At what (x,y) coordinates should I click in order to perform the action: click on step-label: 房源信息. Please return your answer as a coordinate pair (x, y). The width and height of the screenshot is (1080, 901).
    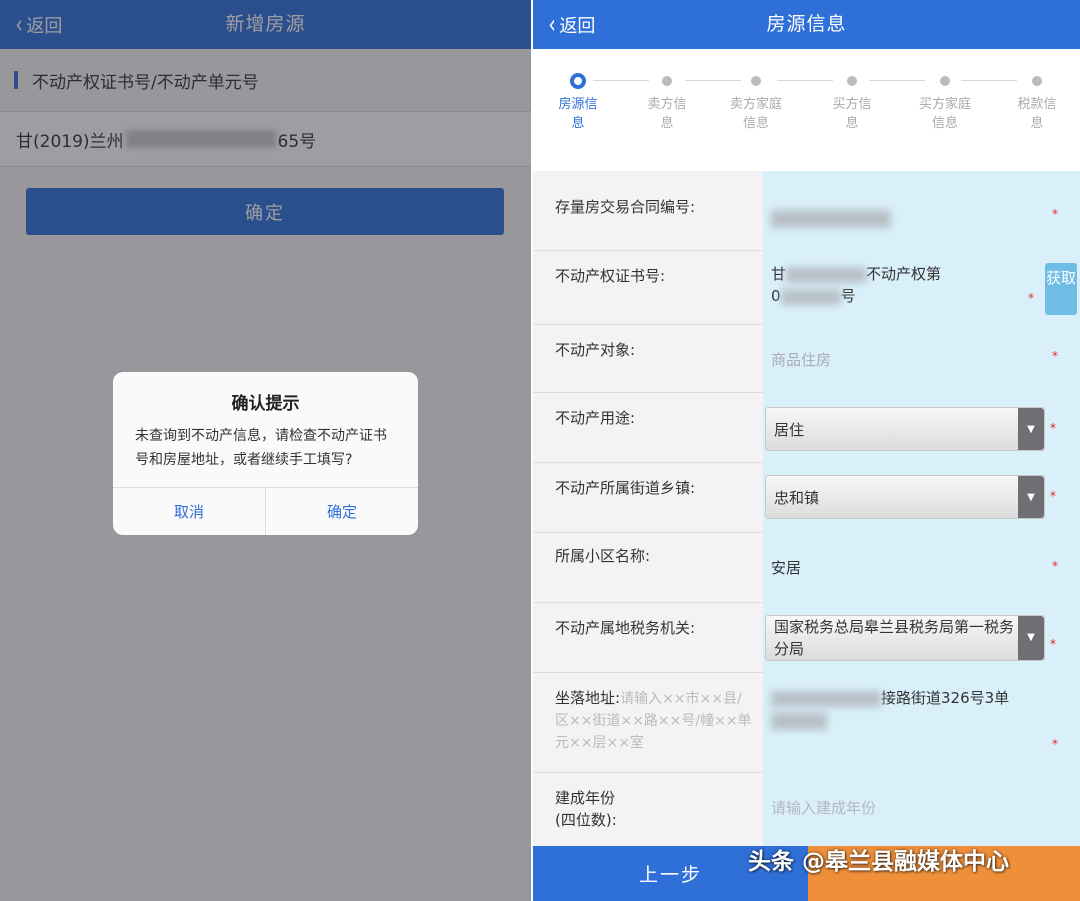
    Looking at the image, I should click on (578, 114).